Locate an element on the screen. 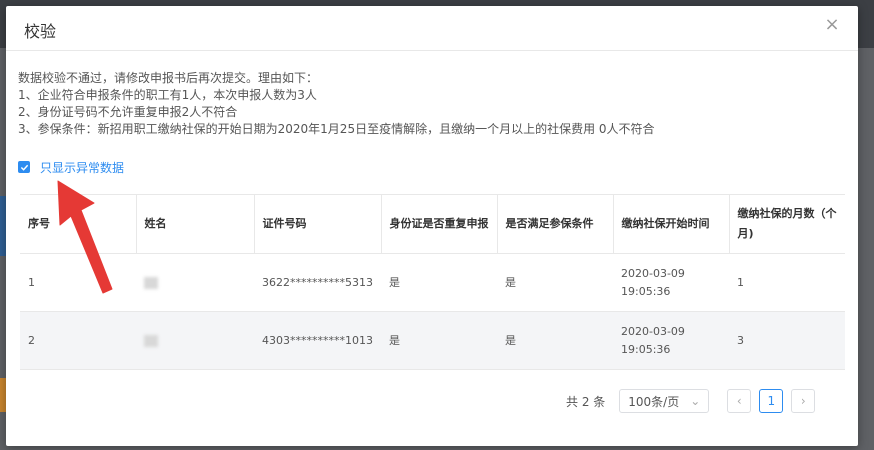 The width and height of the screenshot is (874, 450). page-size-value: 100条/页 is located at coordinates (654, 401).